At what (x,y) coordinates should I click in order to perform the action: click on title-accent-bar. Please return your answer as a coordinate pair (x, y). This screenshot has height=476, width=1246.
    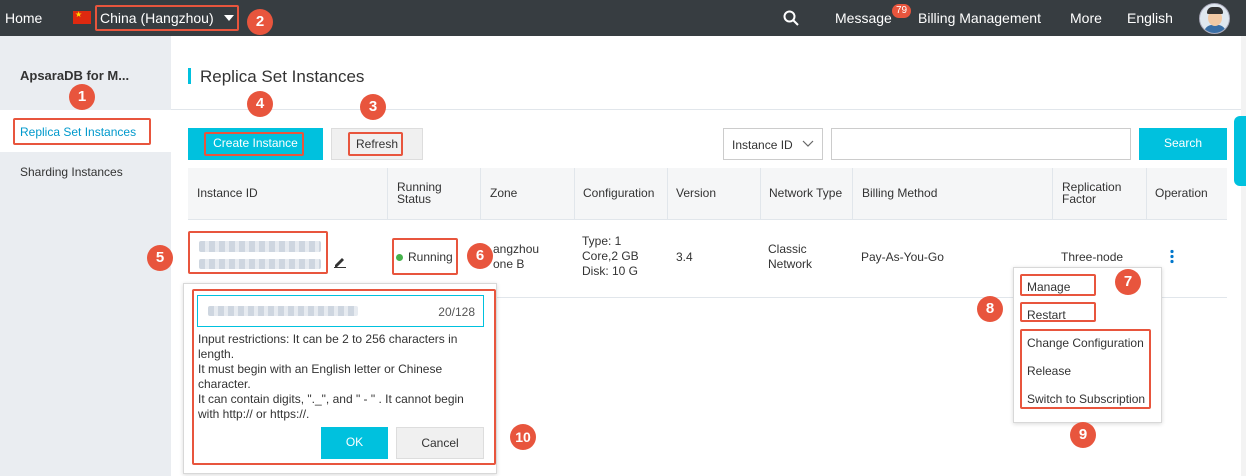
    Looking at the image, I should click on (189, 76).